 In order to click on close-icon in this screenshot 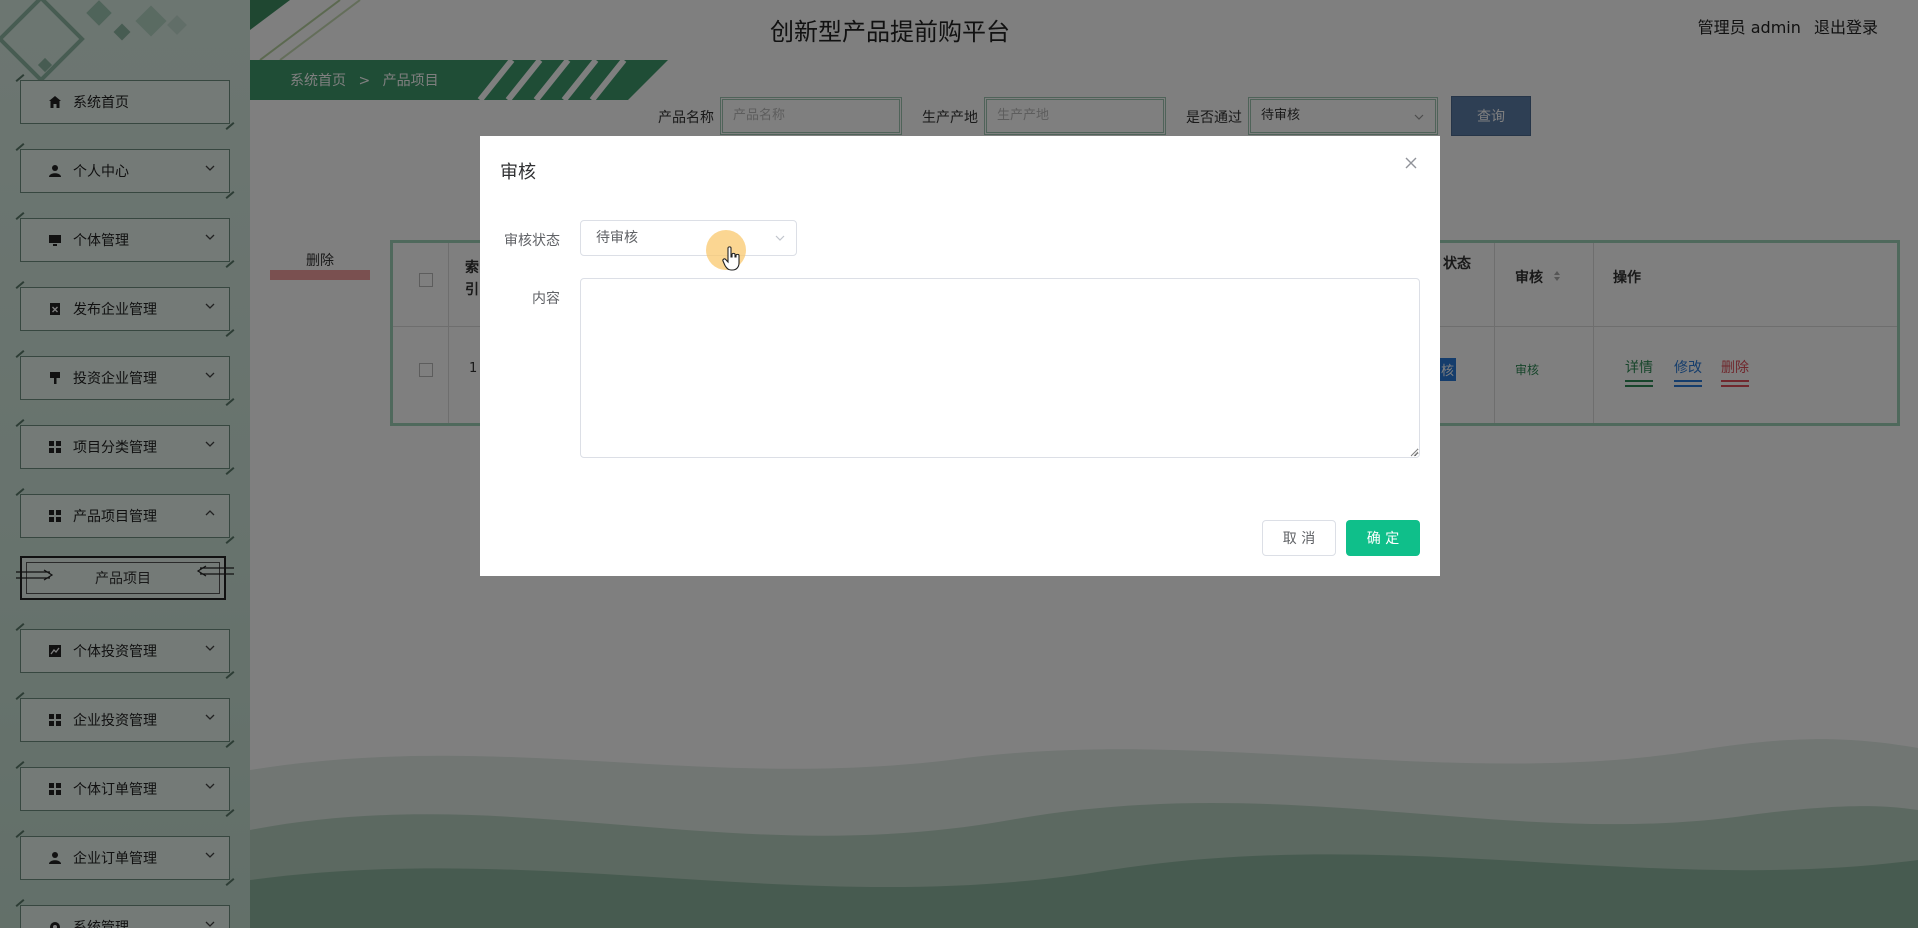, I will do `click(1411, 163)`.